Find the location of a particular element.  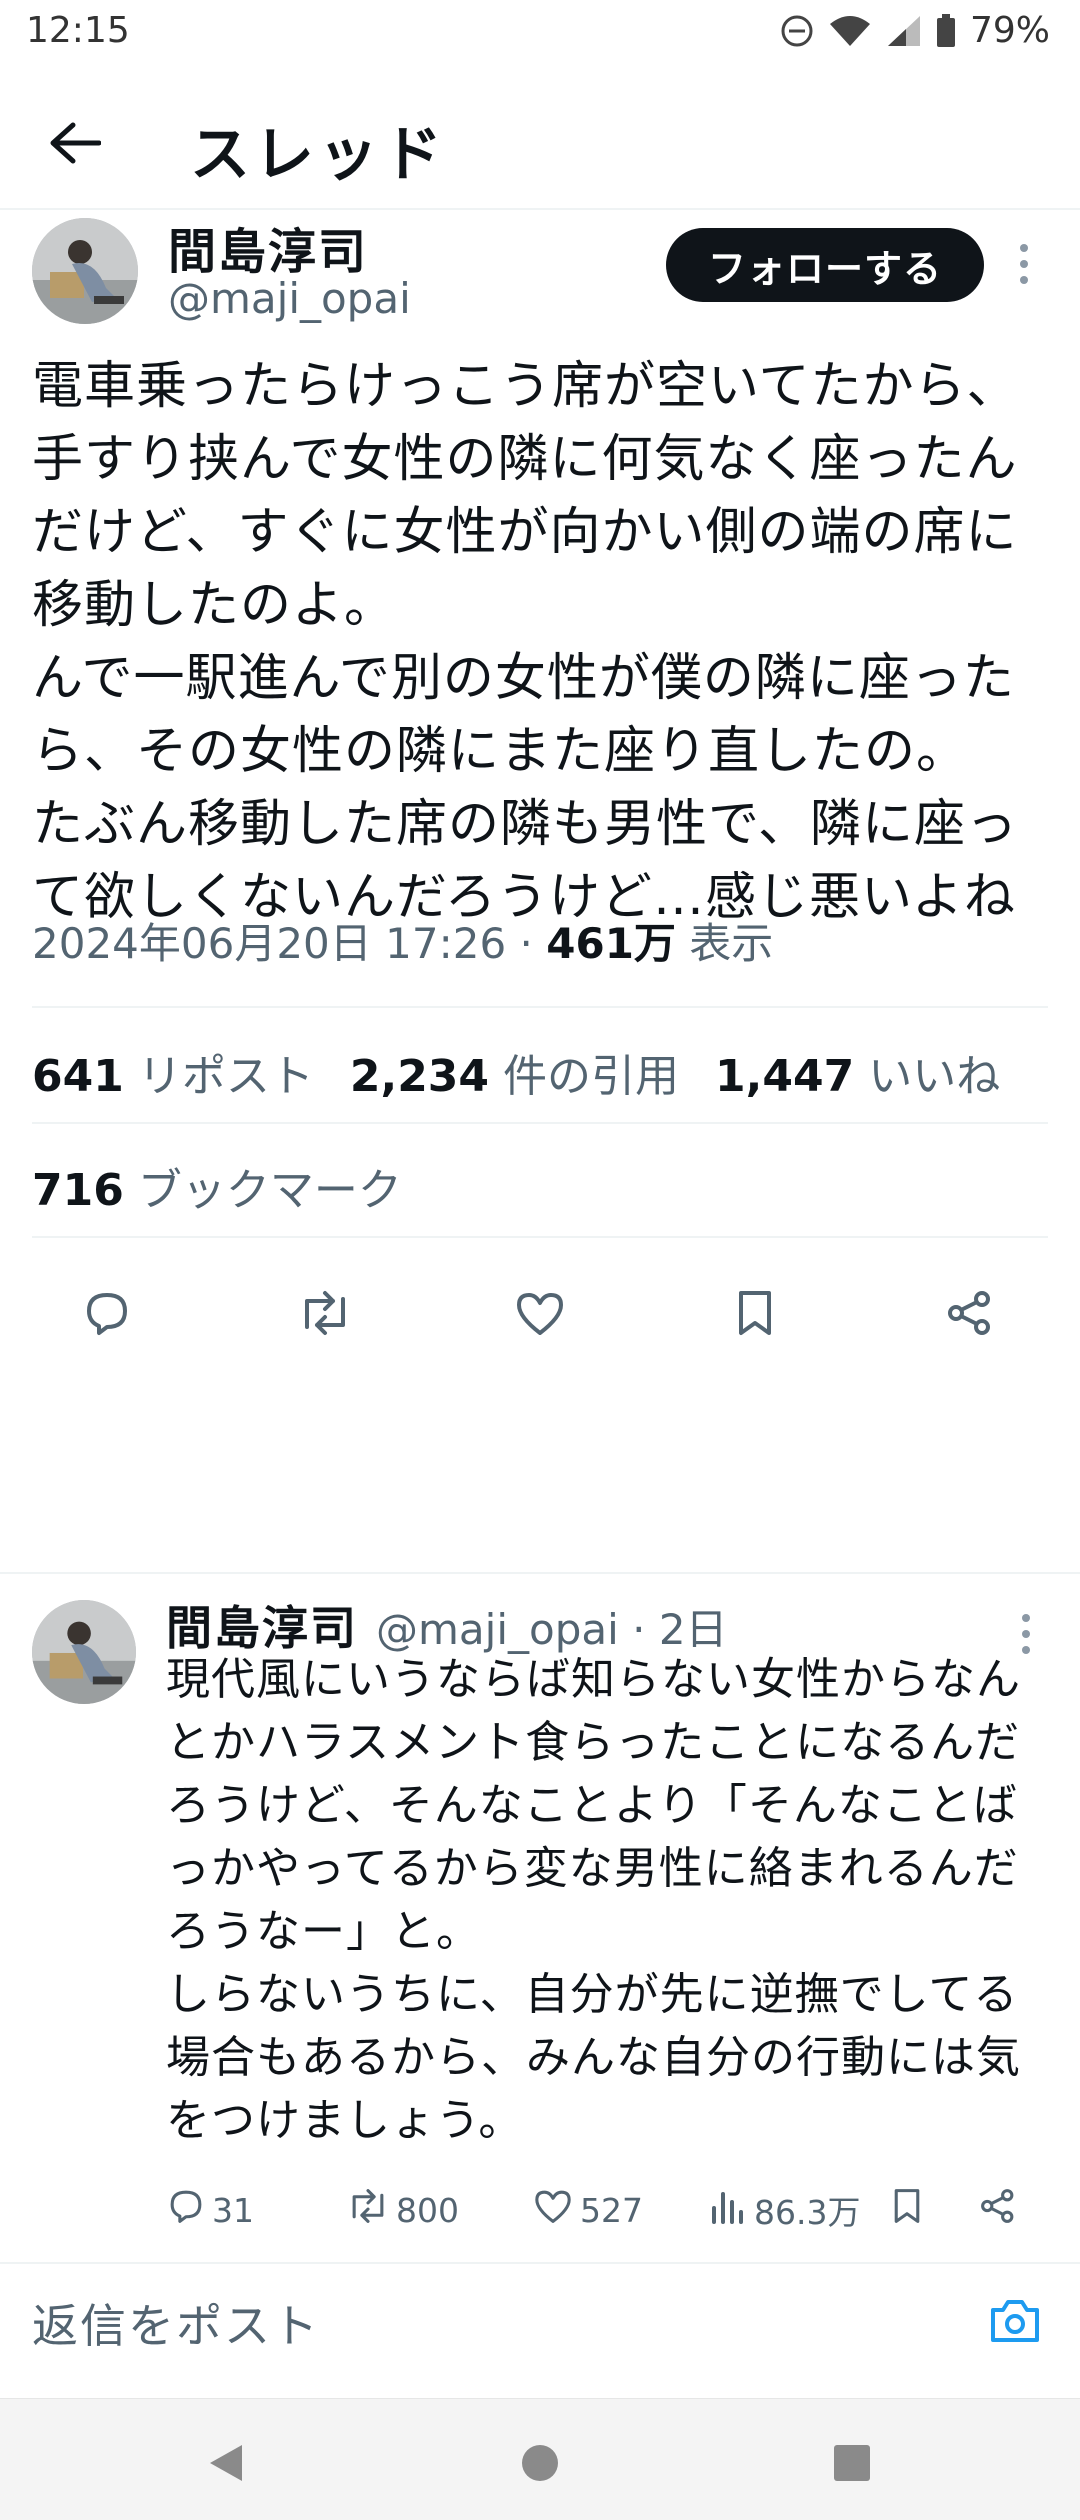

triangle-back-icon is located at coordinates (226, 2465).